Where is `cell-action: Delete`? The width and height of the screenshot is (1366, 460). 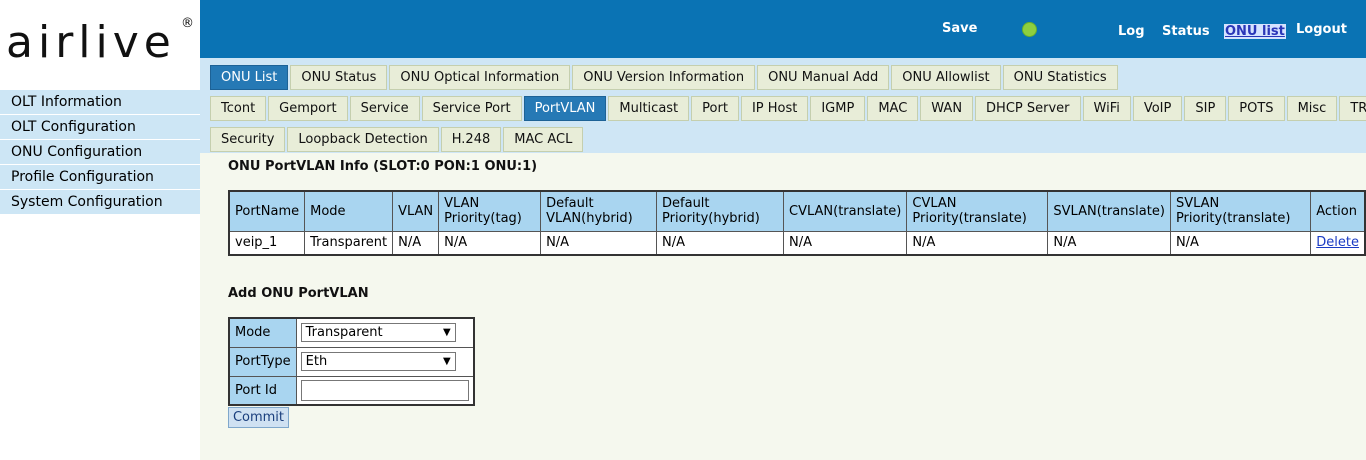
cell-action: Delete is located at coordinates (1338, 243).